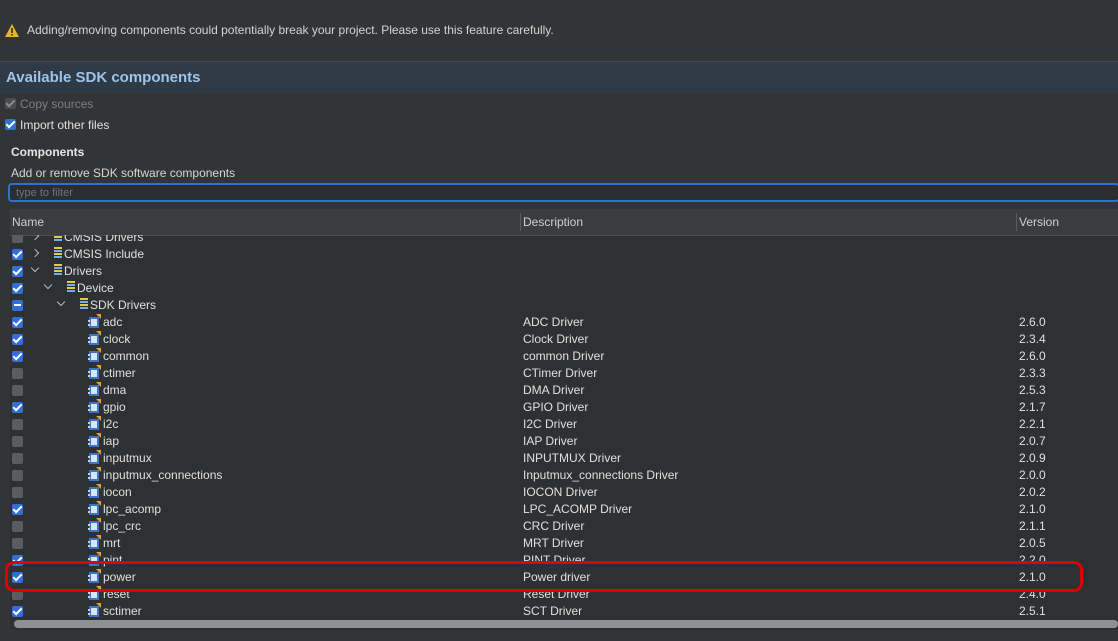  I want to click on row-name: CMSIS Include, so click(104, 254).